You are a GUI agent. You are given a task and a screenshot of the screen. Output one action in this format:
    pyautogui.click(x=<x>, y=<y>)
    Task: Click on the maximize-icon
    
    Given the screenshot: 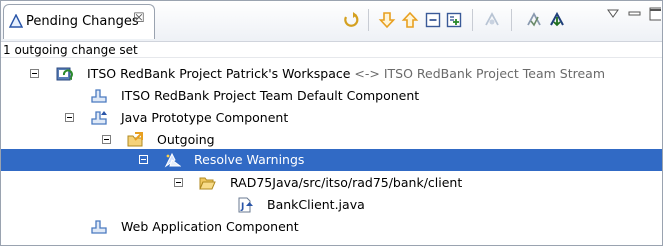 What is the action you would take?
    pyautogui.click(x=655, y=14)
    